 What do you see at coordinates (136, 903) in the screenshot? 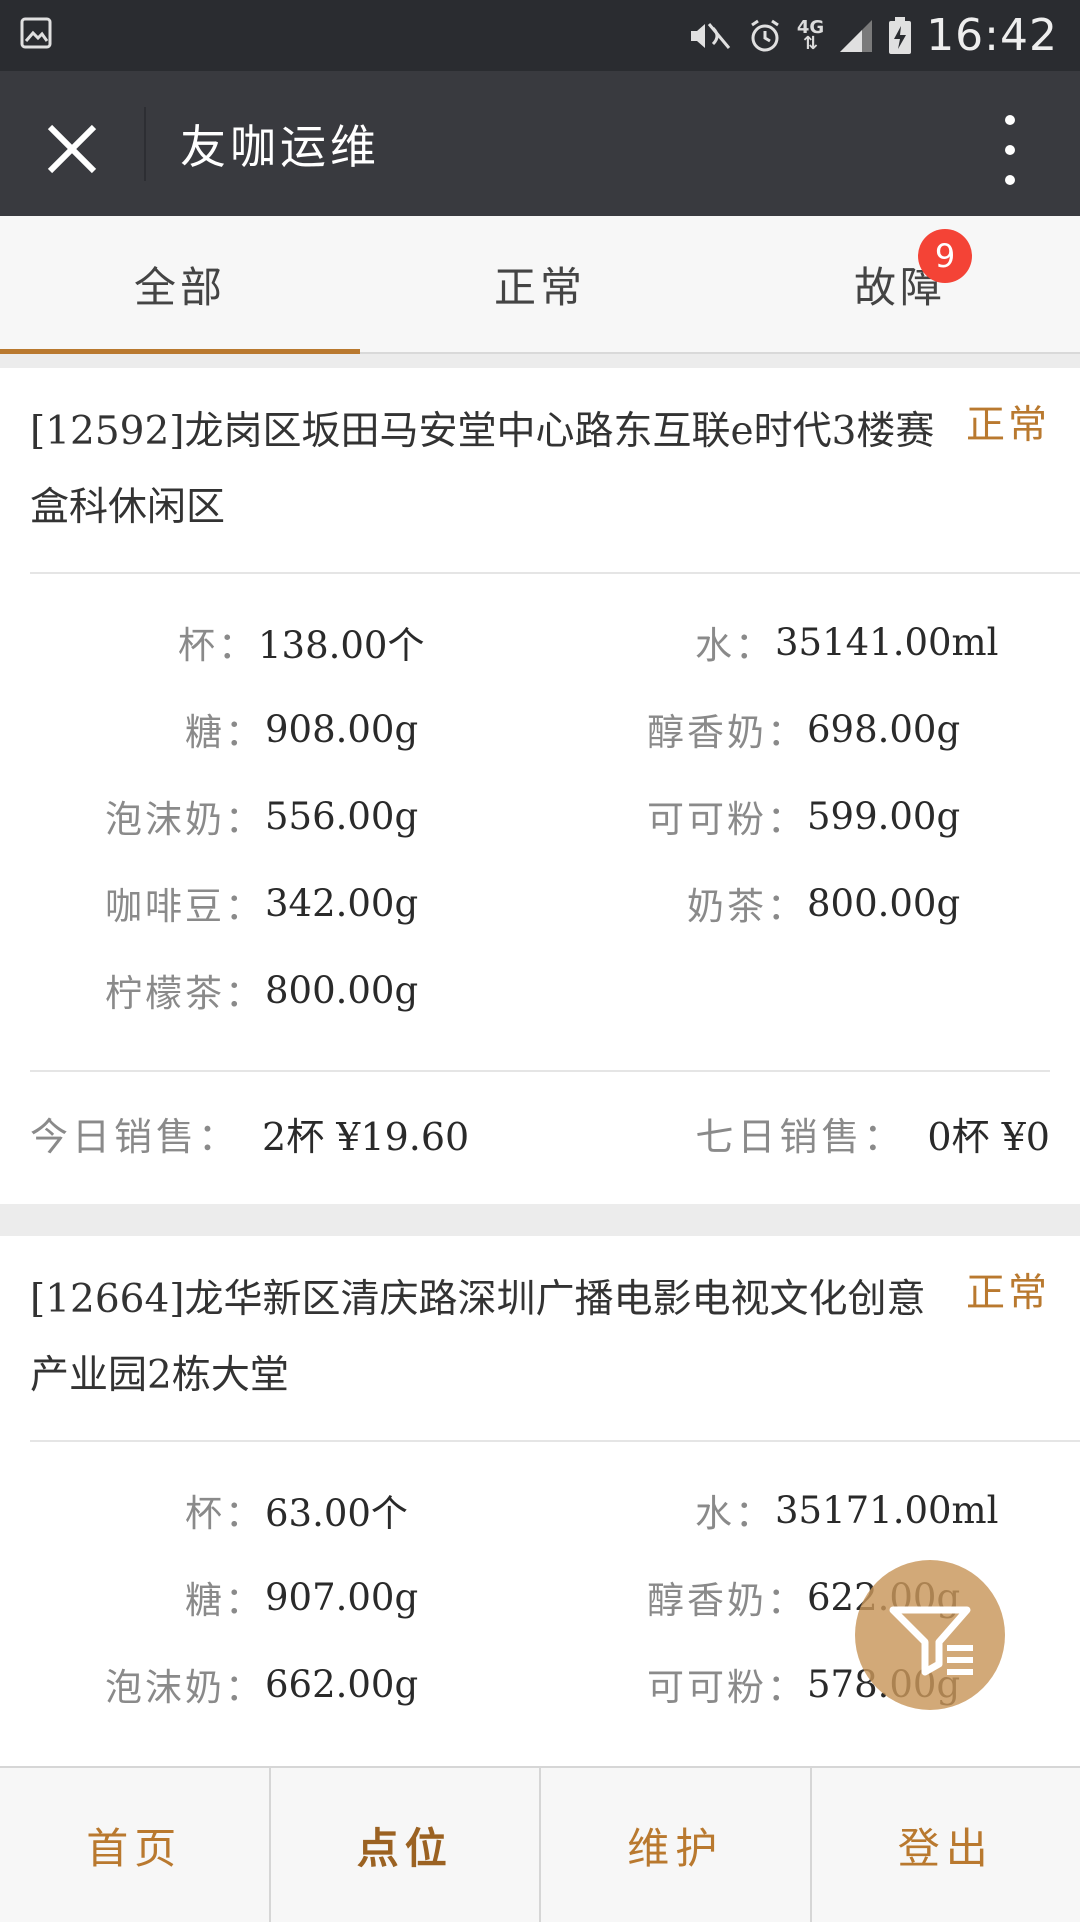
I see `supply-label: 咖啡豆：` at bounding box center [136, 903].